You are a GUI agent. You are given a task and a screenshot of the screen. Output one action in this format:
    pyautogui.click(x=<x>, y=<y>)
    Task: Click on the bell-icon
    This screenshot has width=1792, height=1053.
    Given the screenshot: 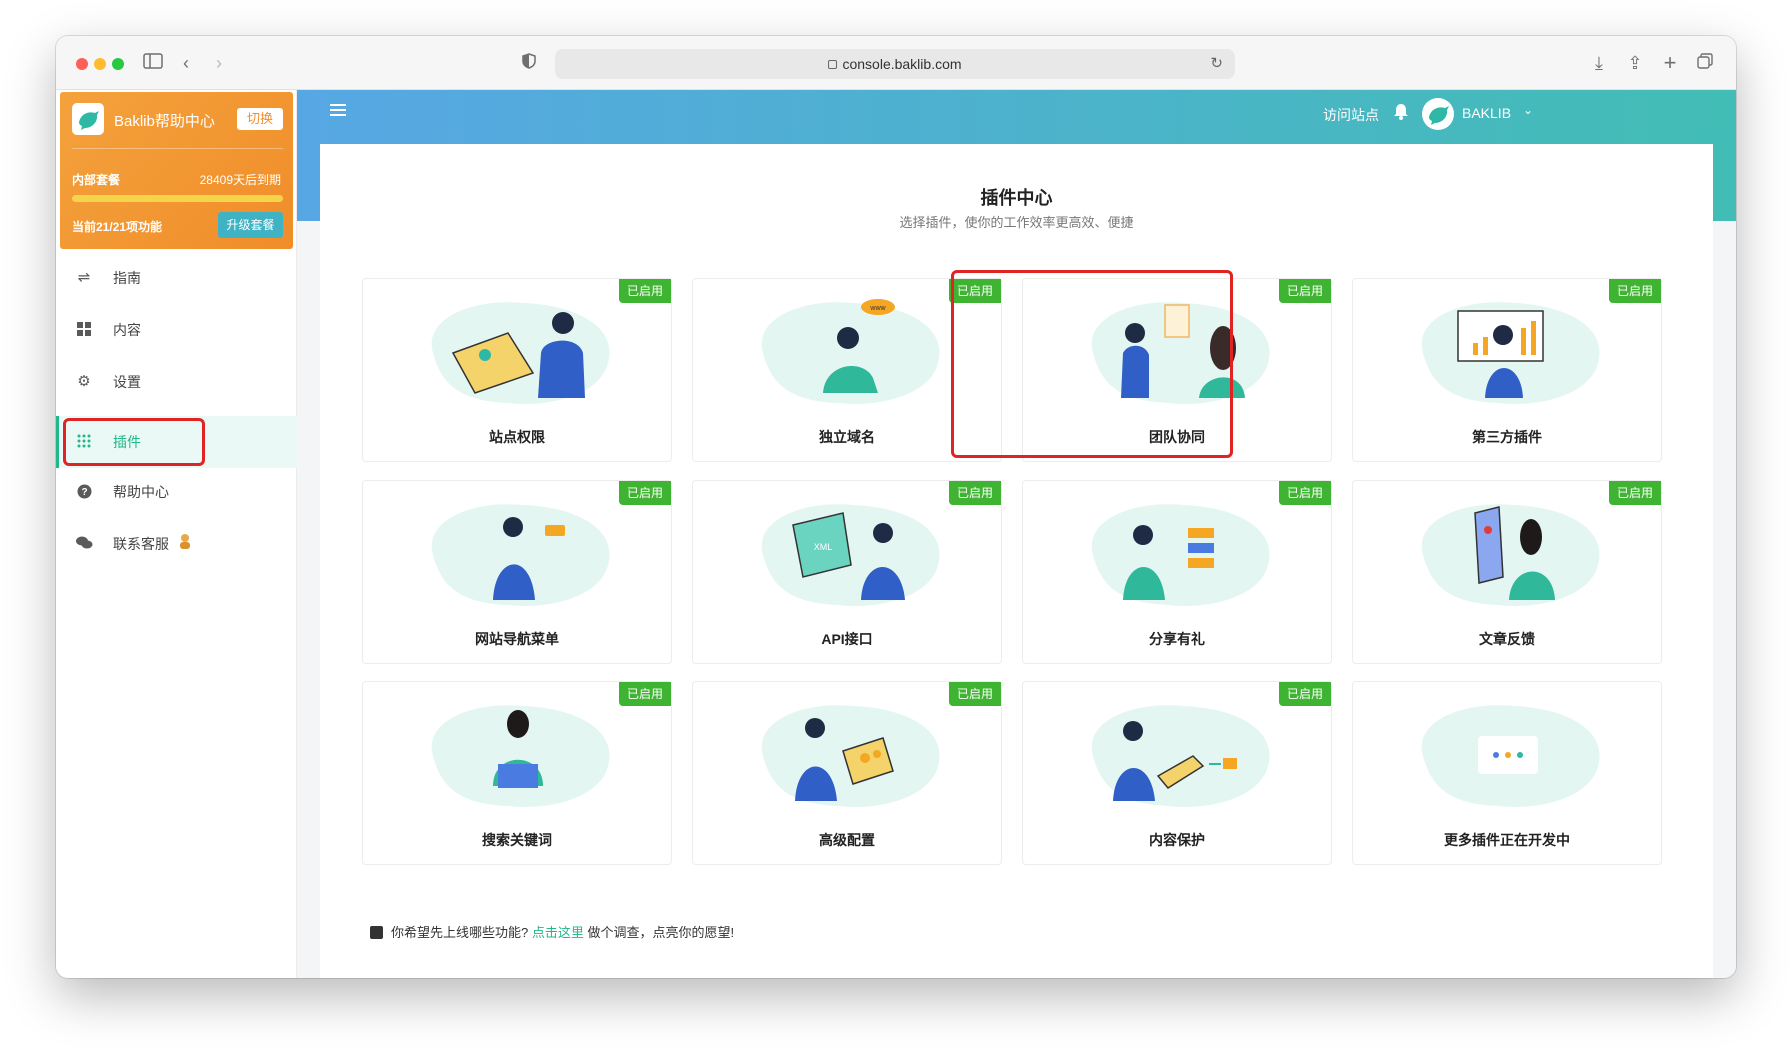 What is the action you would take?
    pyautogui.click(x=1401, y=114)
    